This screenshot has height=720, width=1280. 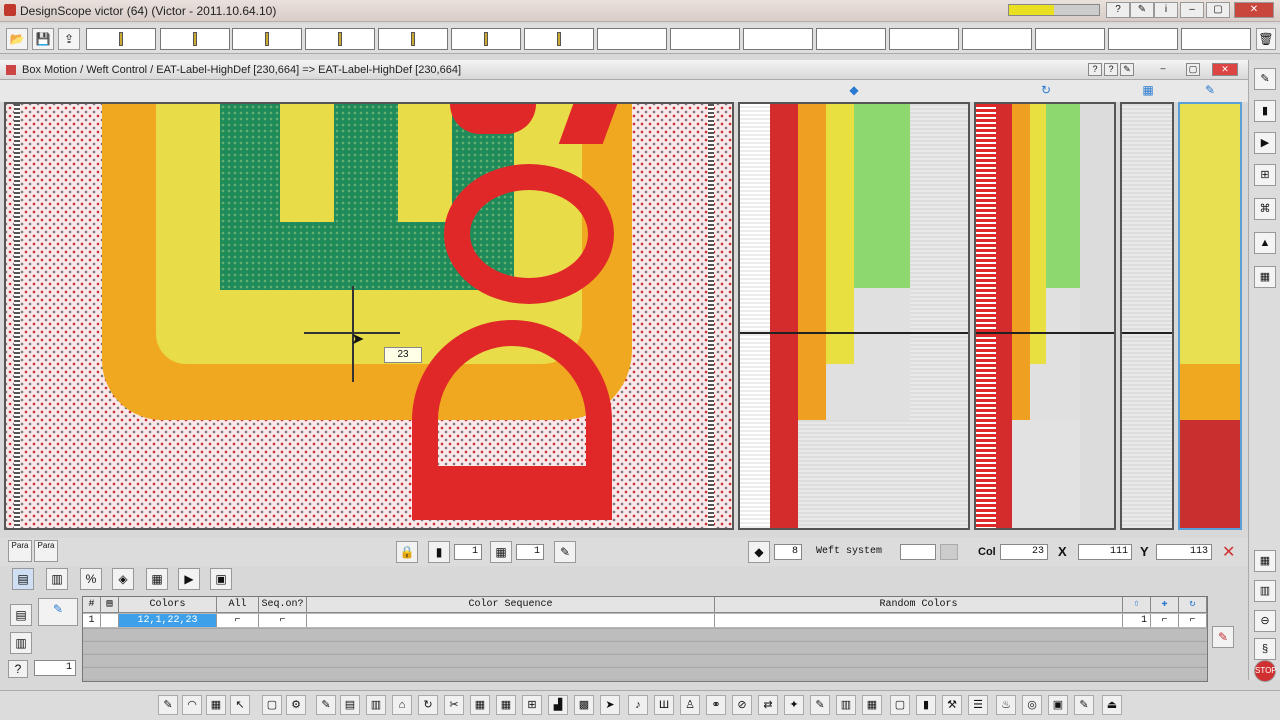 I want to click on dna-icon: §, so click(x=1265, y=649).